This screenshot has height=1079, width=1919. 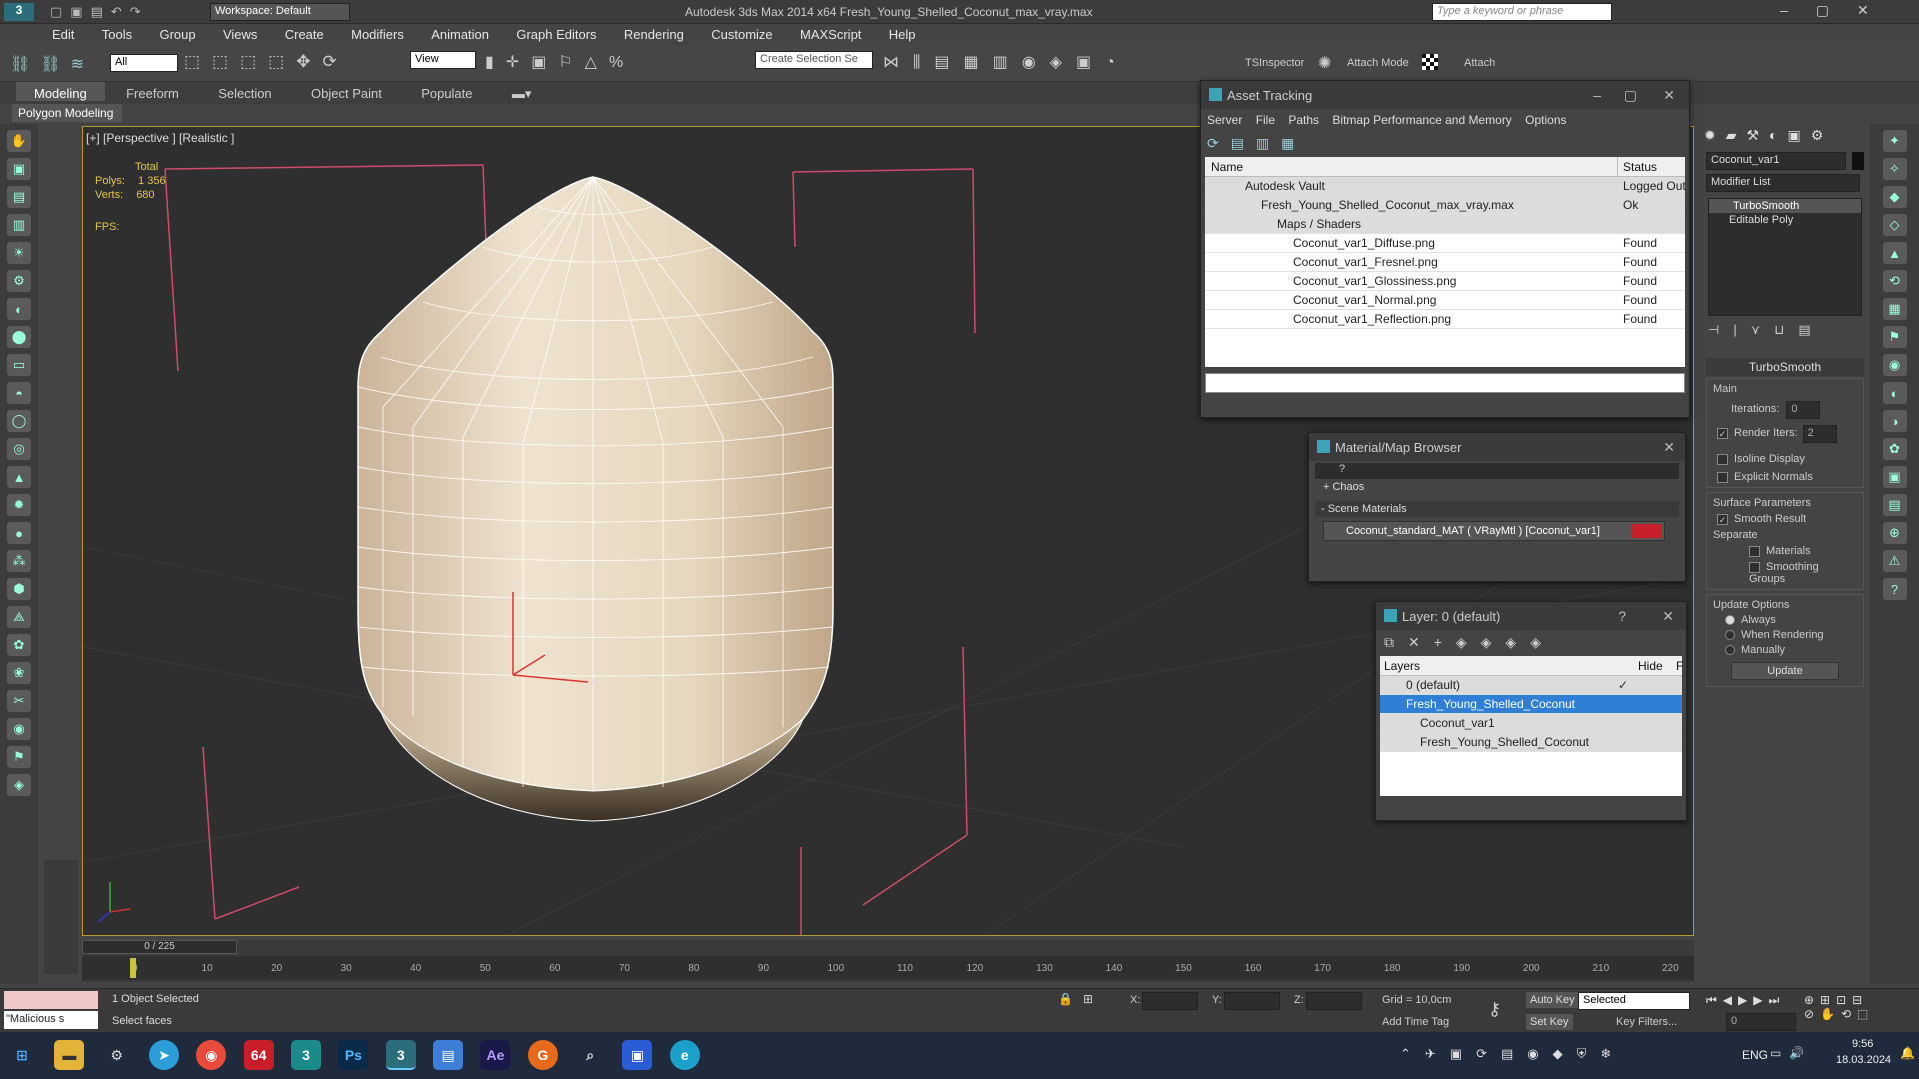 What do you see at coordinates (160, 138) in the screenshot?
I see `viewport-label: [+] [Perspective ] [Realistic ]` at bounding box center [160, 138].